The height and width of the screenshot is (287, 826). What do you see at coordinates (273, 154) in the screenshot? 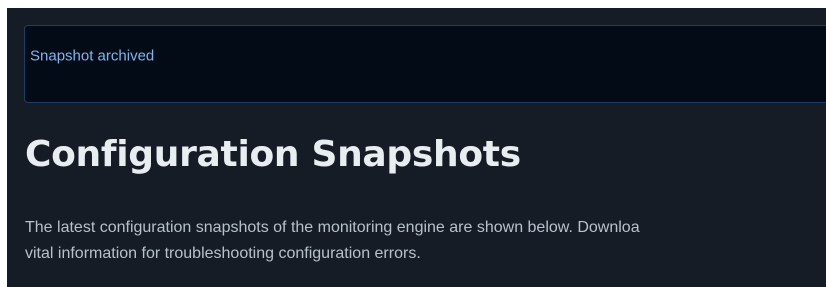
I see `page-title: Configuration Snapshots` at bounding box center [273, 154].